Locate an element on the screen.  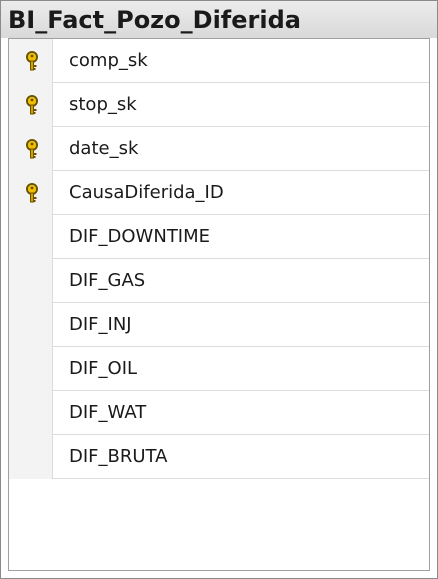
table-title-bar: BI_Fact_Pozo_Diferida is located at coordinates (219, 19).